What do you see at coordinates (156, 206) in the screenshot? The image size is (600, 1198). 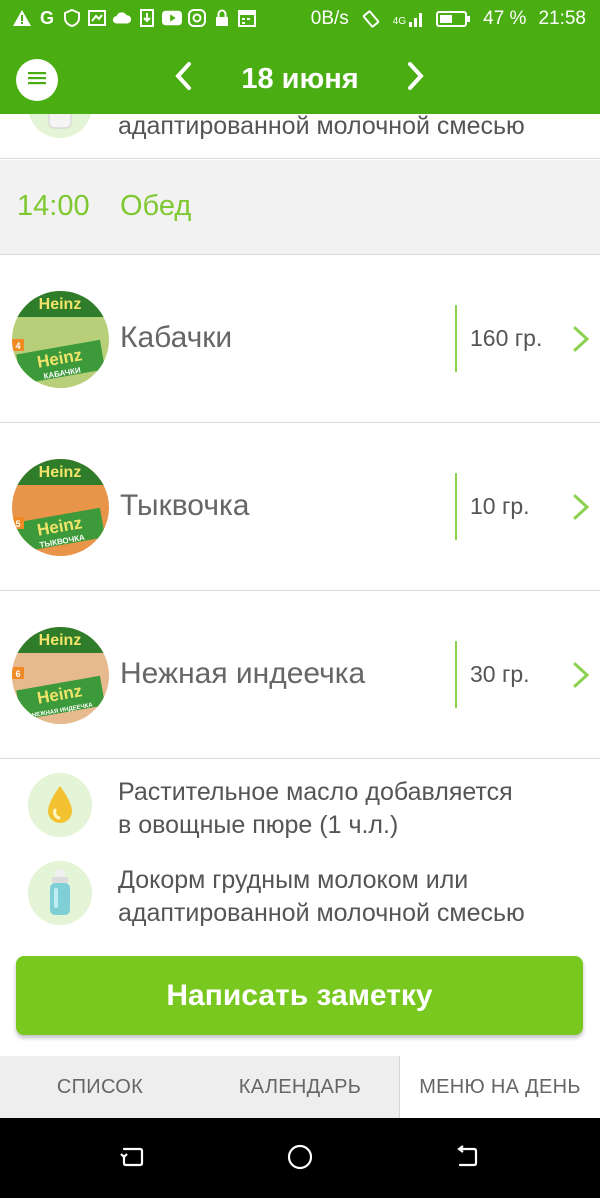 I see `meal-name: Обед` at bounding box center [156, 206].